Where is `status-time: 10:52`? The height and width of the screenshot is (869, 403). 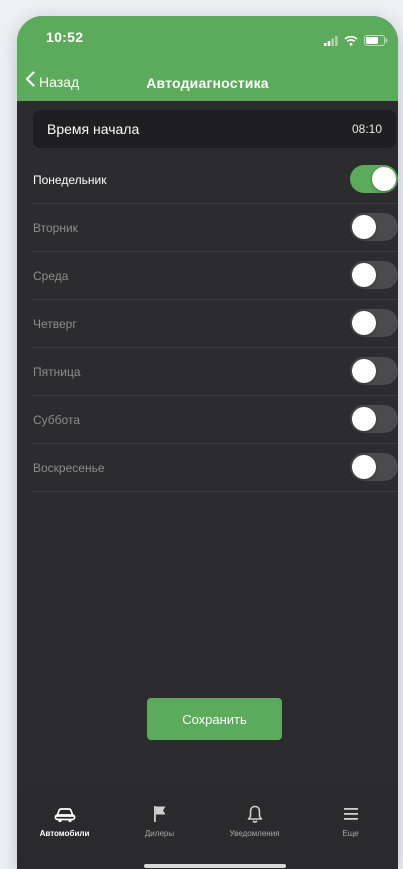
status-time: 10:52 is located at coordinates (65, 37).